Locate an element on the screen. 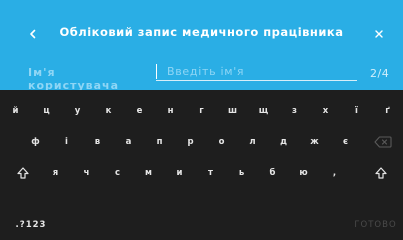  text-caret is located at coordinates (156, 71).